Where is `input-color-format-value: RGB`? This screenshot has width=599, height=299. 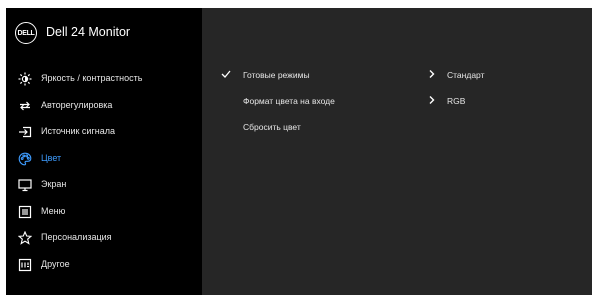
input-color-format-value: RGB is located at coordinates (456, 101).